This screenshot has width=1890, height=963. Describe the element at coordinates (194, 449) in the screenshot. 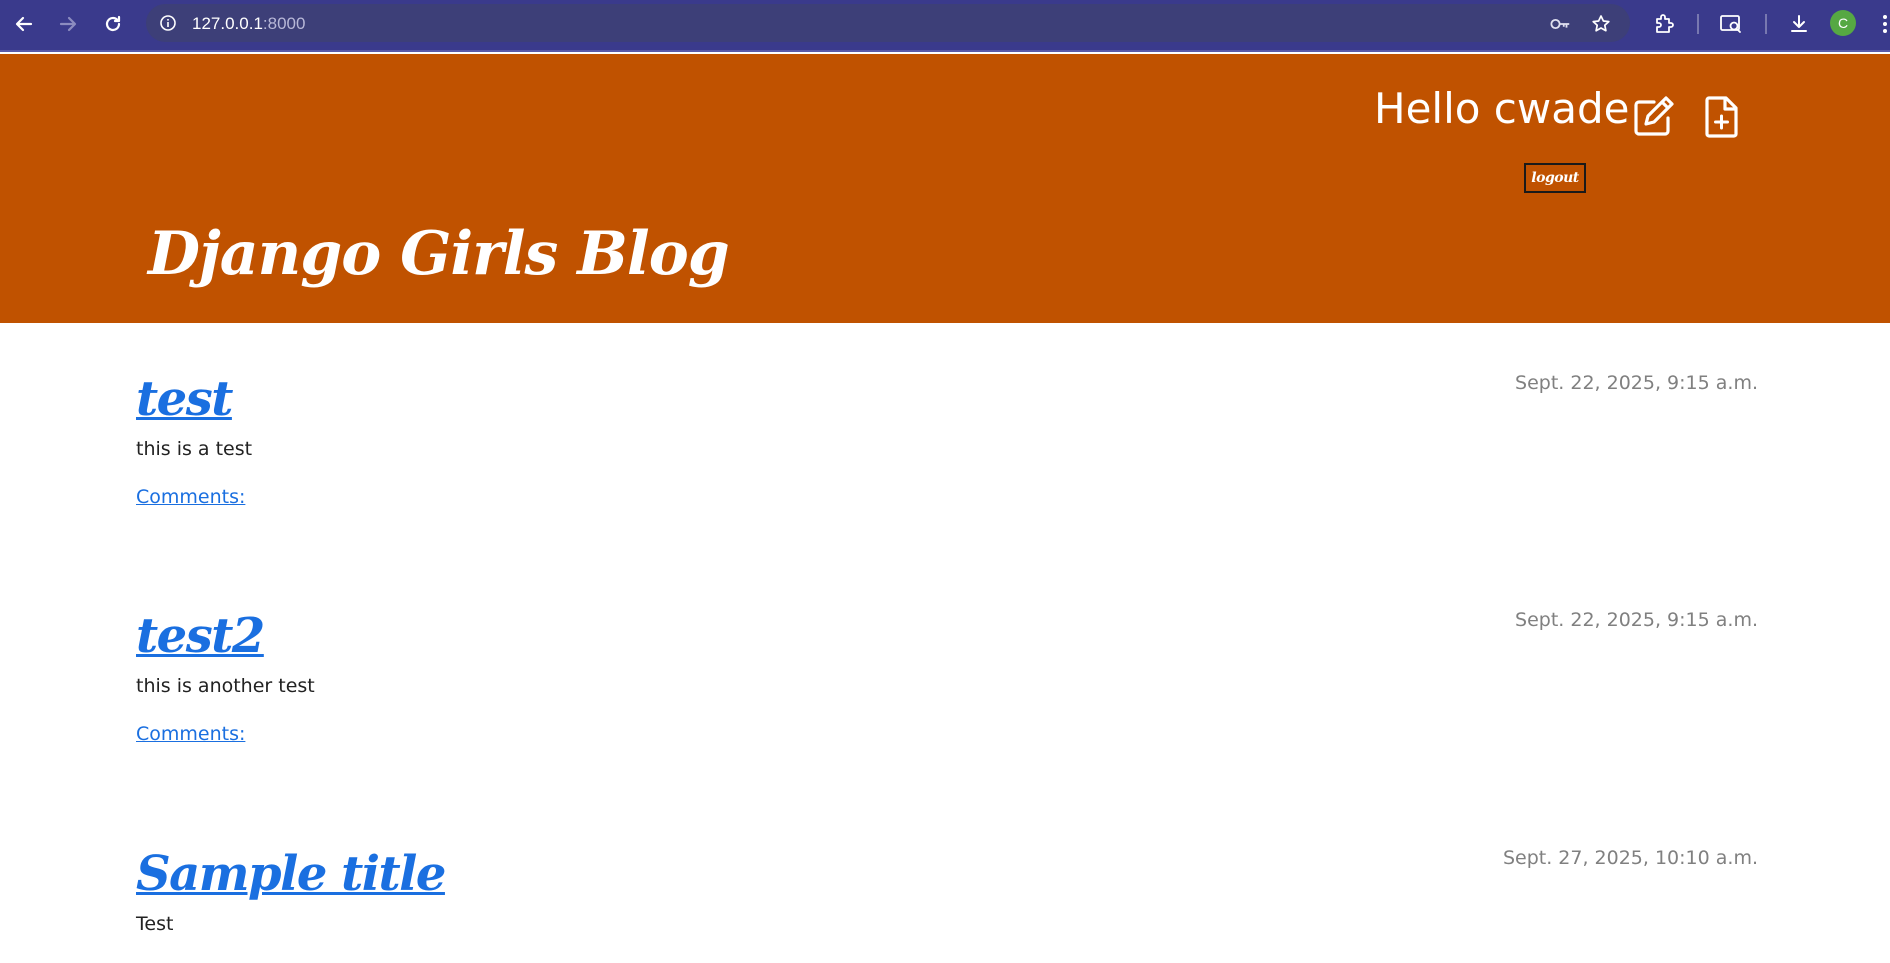

I see `post-body: this is a test` at that location.